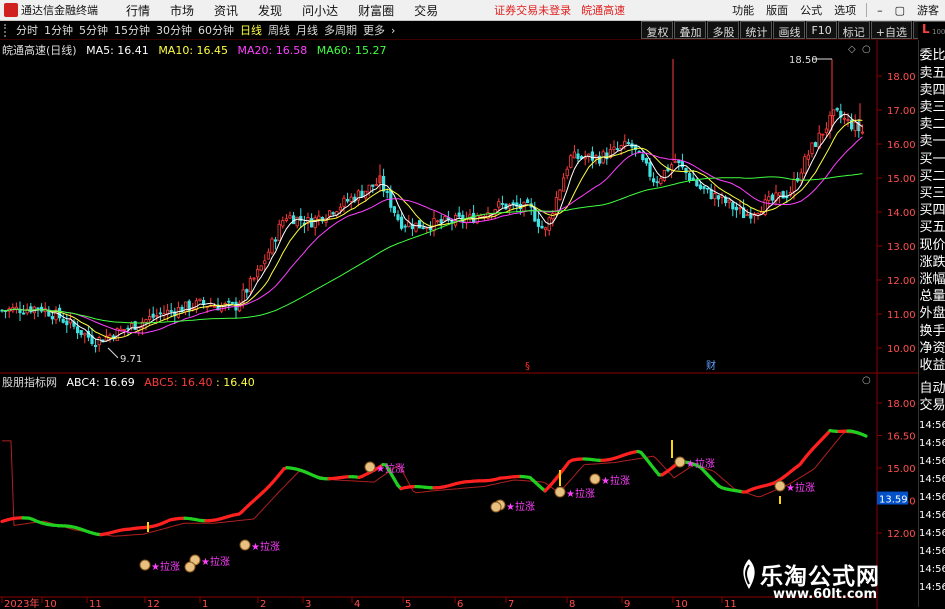 Image resolution: width=945 pixels, height=609 pixels. Describe the element at coordinates (928, 10) in the screenshot. I see `guest-label: 游客` at that location.